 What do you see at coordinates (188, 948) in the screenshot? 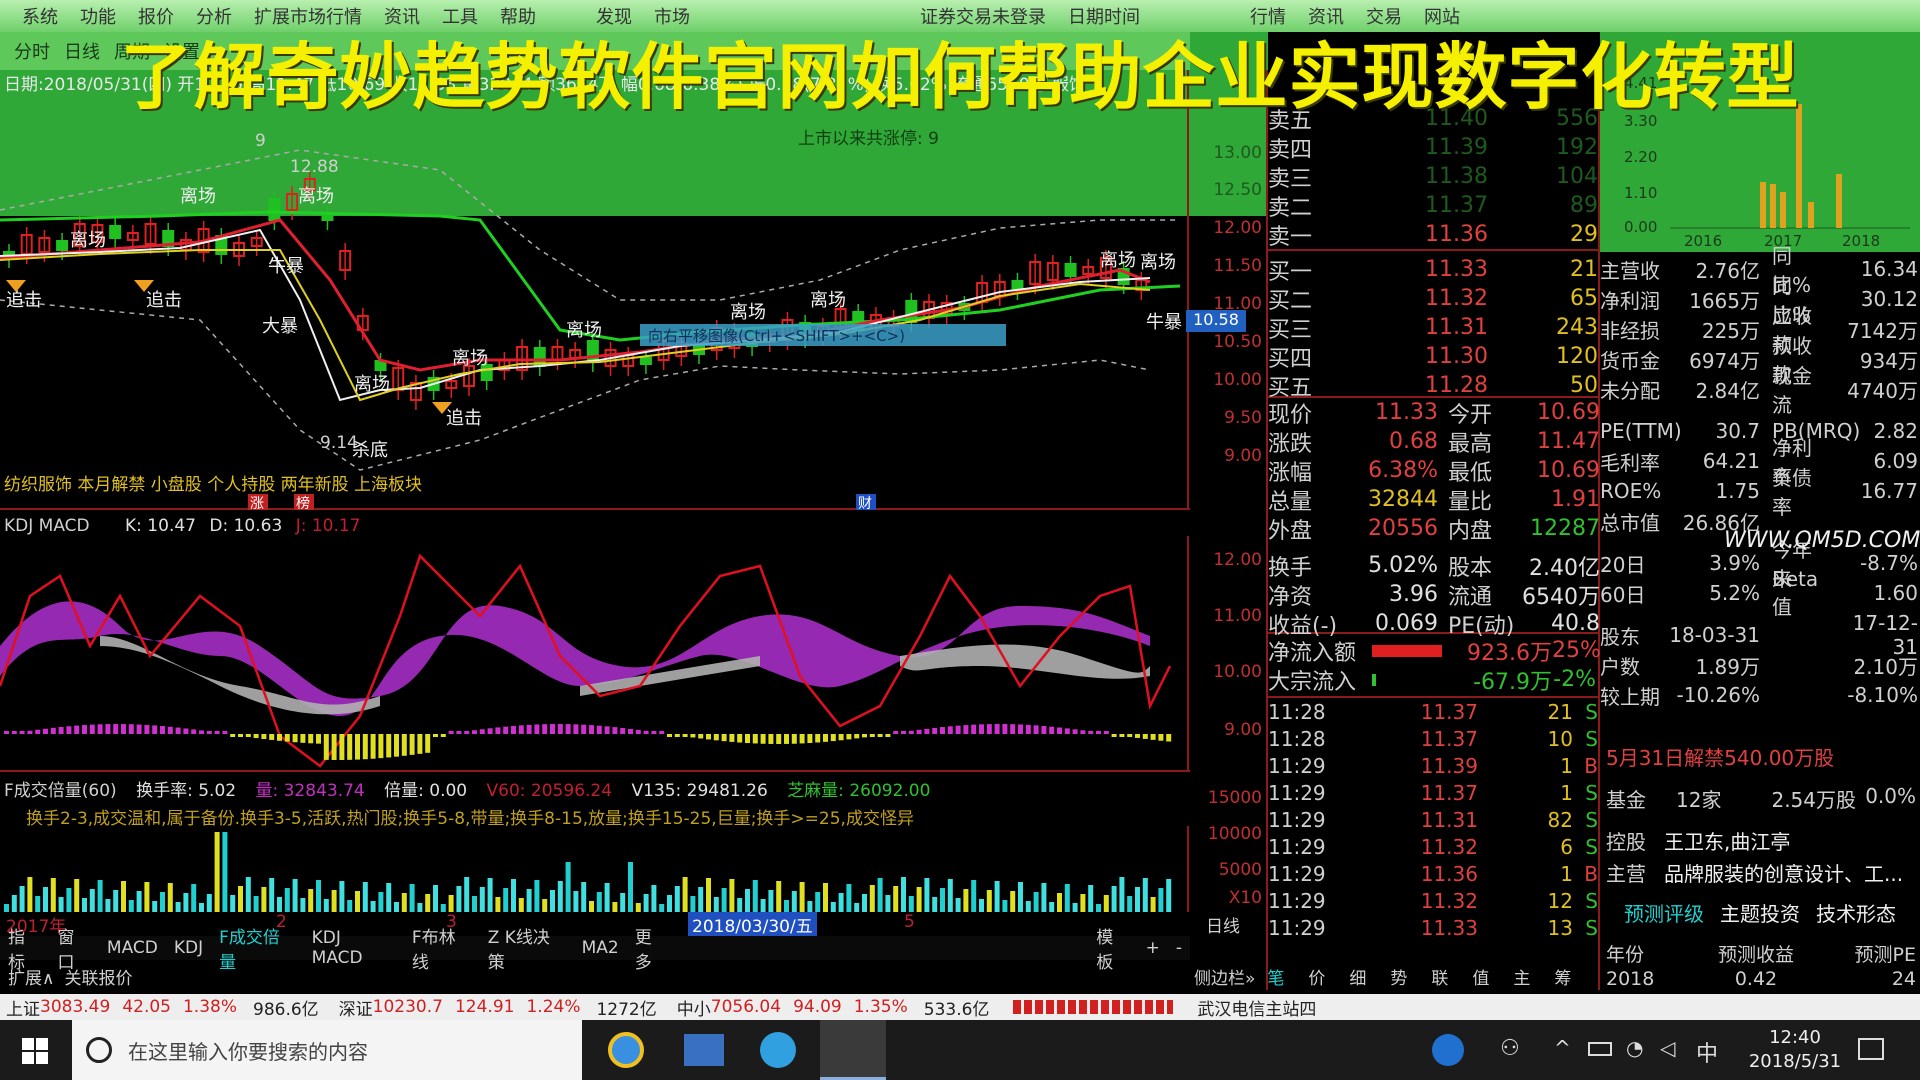
I see `tab-kdj: KDJ` at bounding box center [188, 948].